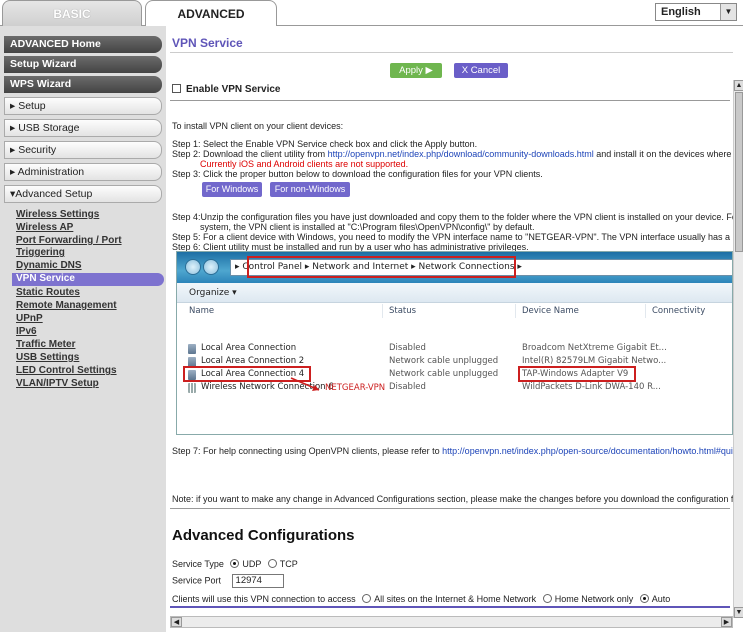 The image size is (743, 632). What do you see at coordinates (232, 189) in the screenshot?
I see `for-windows-button: For Windows` at bounding box center [232, 189].